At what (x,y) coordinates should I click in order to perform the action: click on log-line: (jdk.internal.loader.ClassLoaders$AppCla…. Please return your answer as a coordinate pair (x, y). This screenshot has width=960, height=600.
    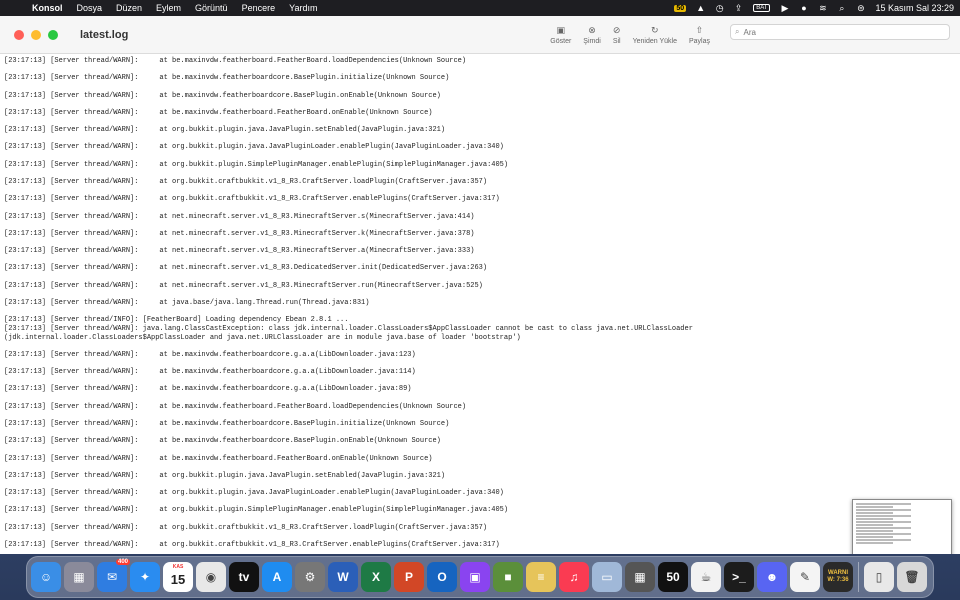
    Looking at the image, I should click on (262, 337).